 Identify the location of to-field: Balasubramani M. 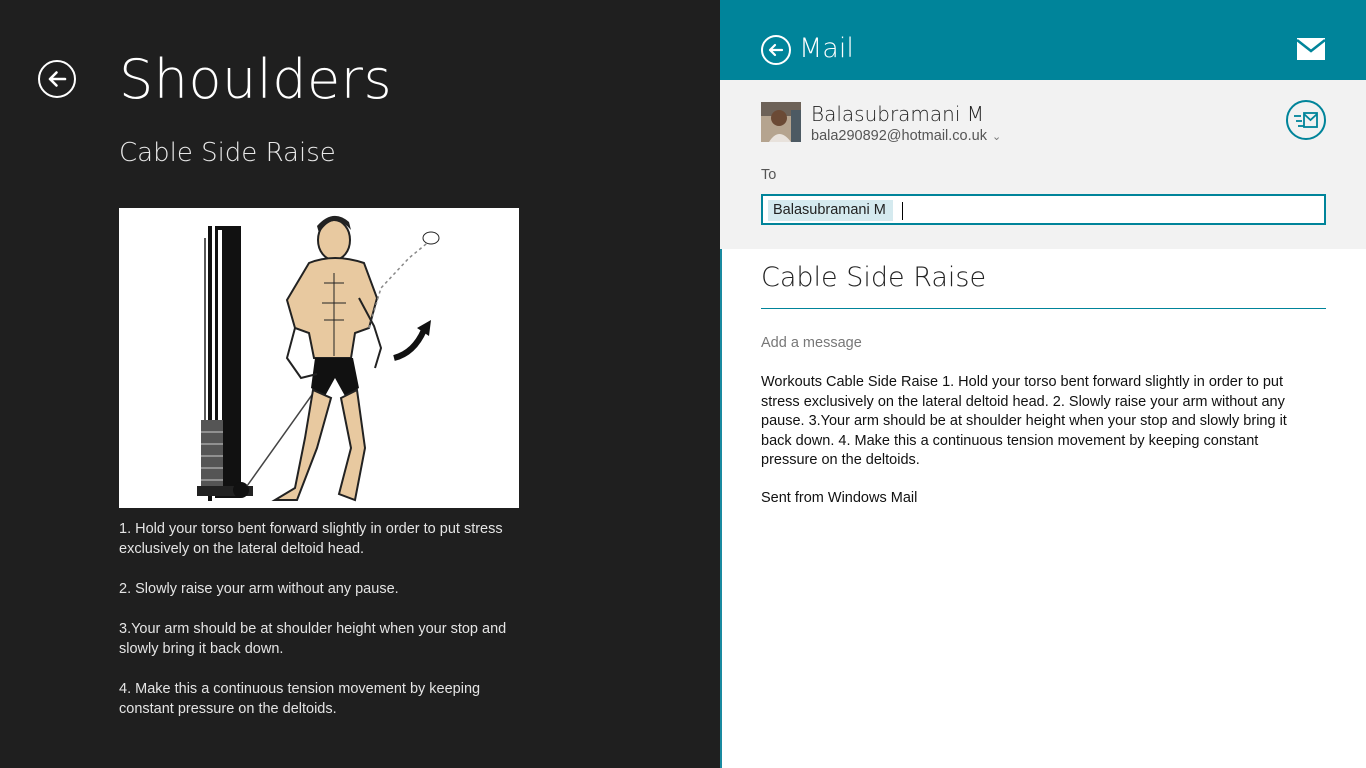
(1043, 209).